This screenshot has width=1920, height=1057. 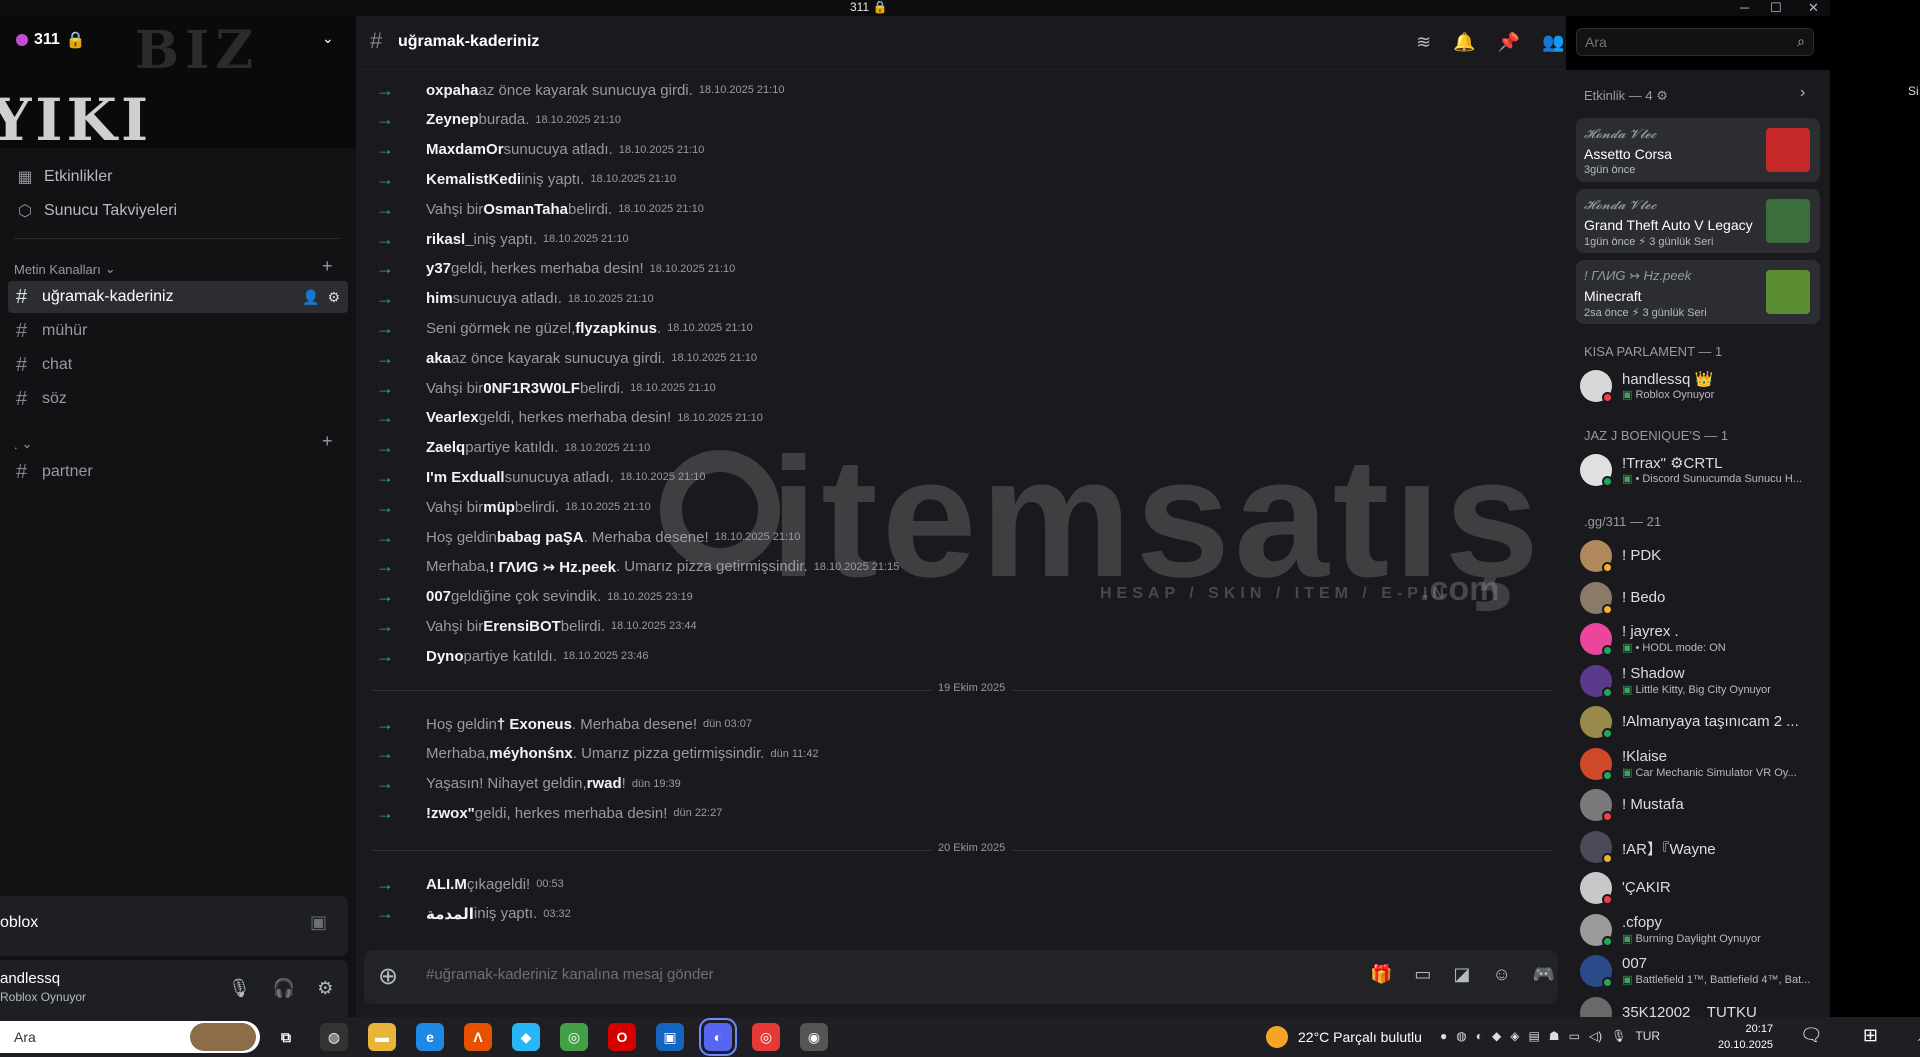 I want to click on message-username: 0NF1R3W0LF, so click(x=531, y=388).